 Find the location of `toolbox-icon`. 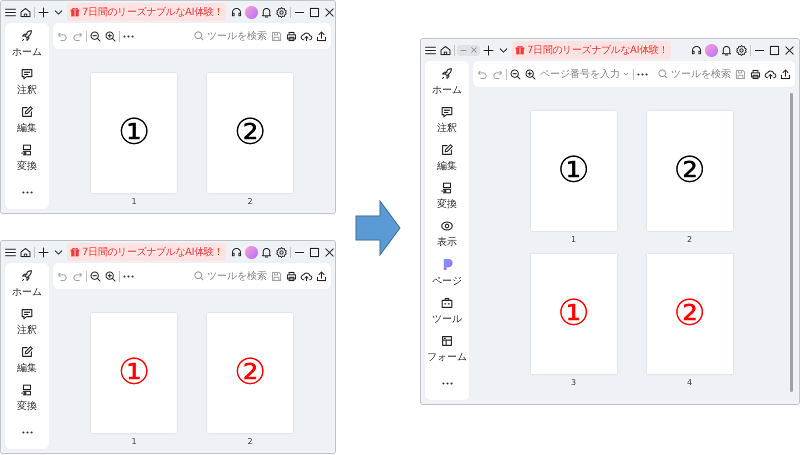

toolbox-icon is located at coordinates (447, 303).